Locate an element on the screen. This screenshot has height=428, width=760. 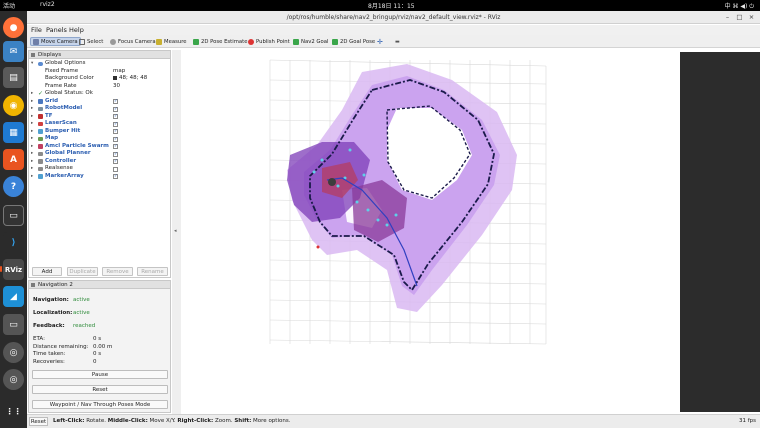
nav2-goal-tool: Nav2 Goal is located at coordinates (310, 41).